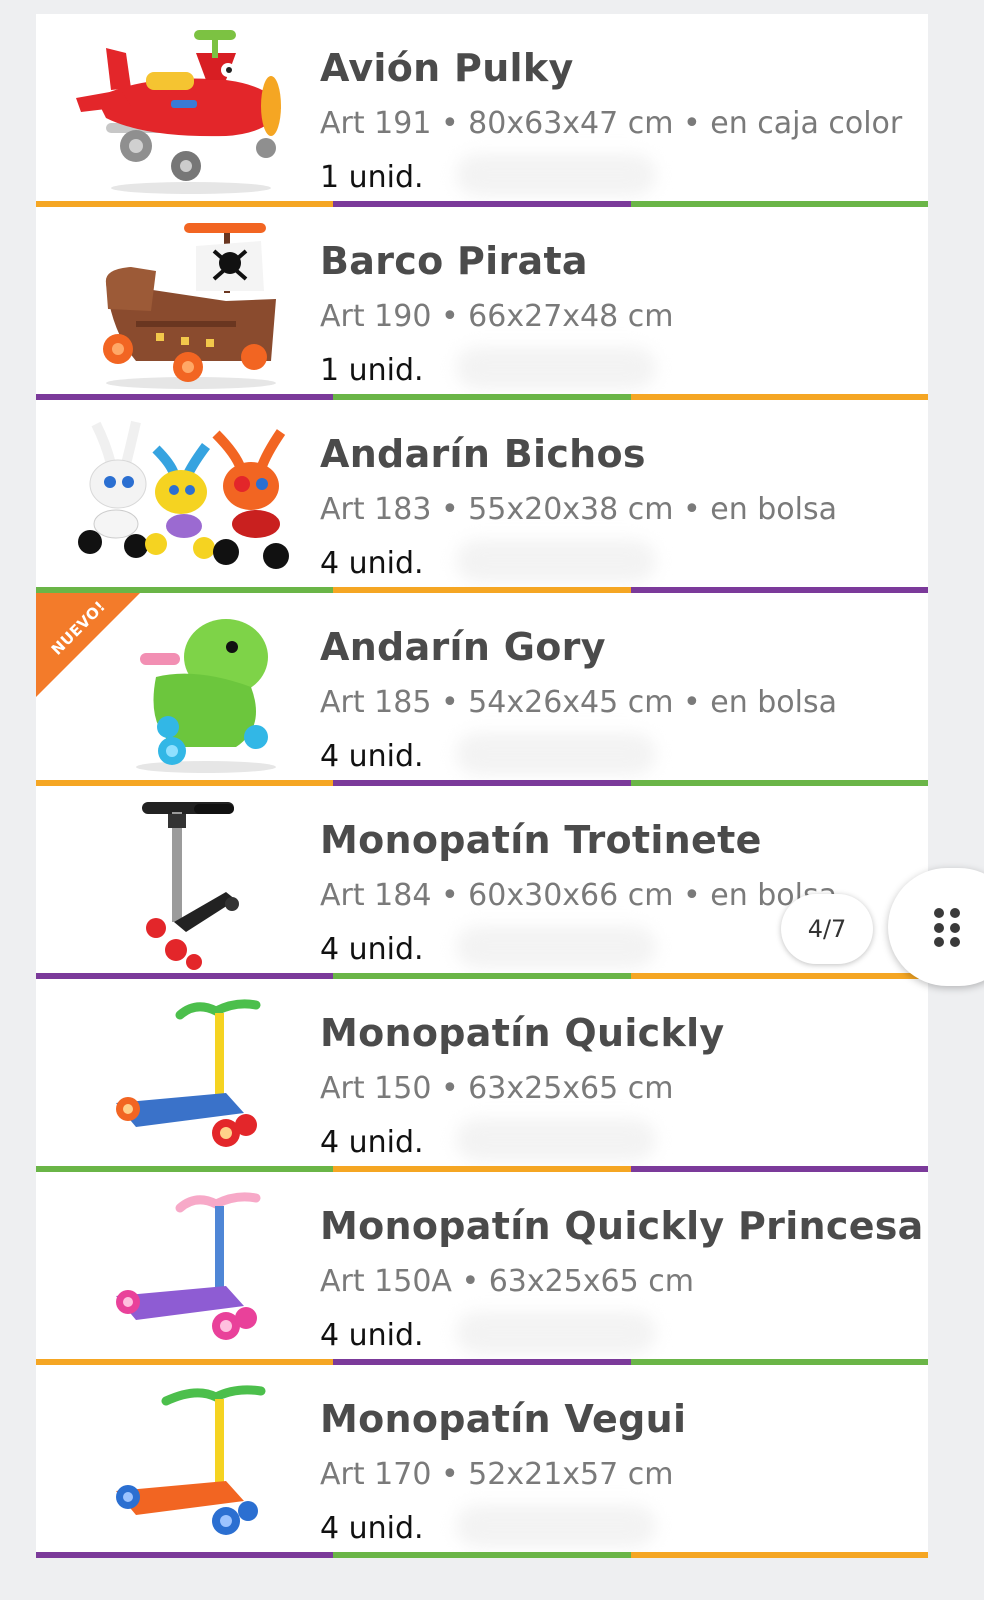 The width and height of the screenshot is (984, 1600). What do you see at coordinates (188, 1266) in the screenshot?
I see `purple-scooter-icon` at bounding box center [188, 1266].